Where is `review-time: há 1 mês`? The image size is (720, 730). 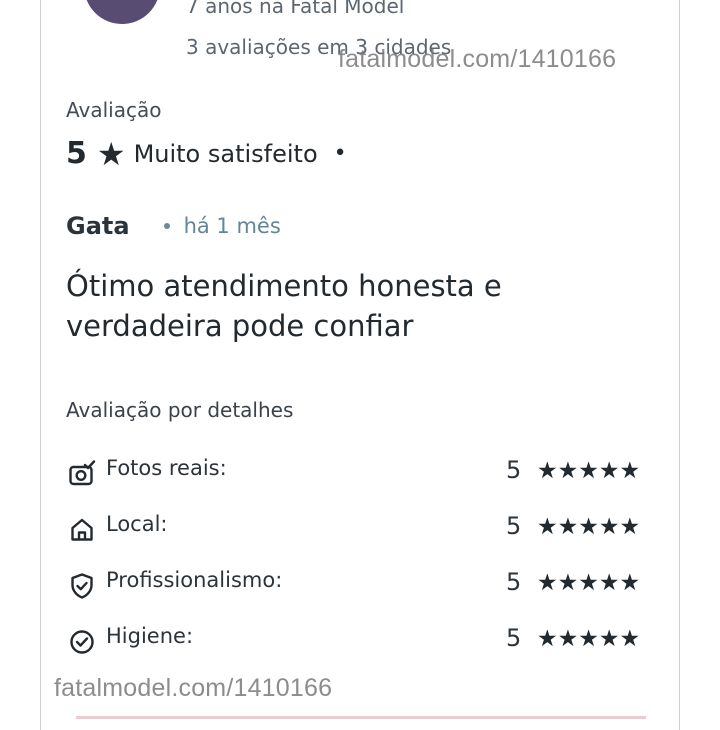
review-time: há 1 mês is located at coordinates (232, 226).